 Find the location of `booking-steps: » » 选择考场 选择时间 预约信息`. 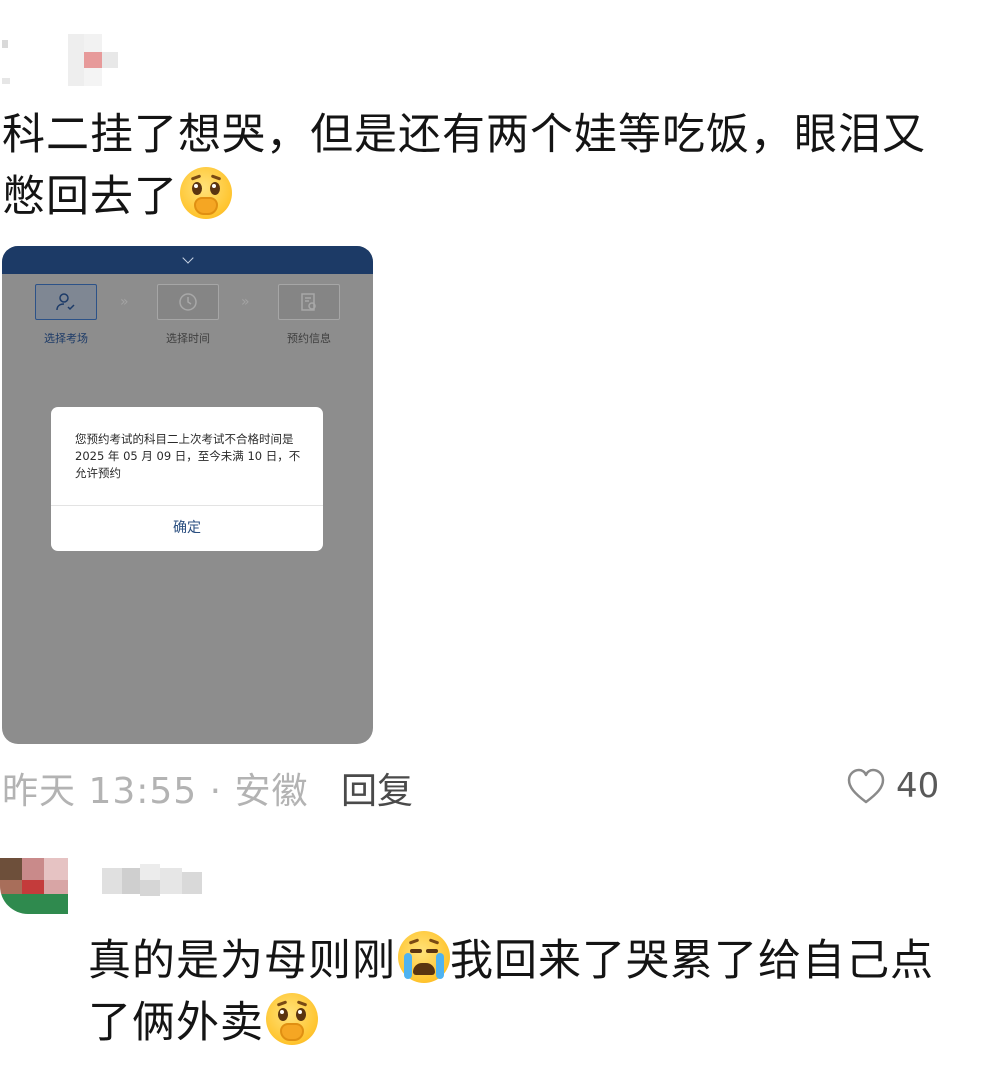

booking-steps: » » 选择考场 选择时间 预约信息 is located at coordinates (187, 319).